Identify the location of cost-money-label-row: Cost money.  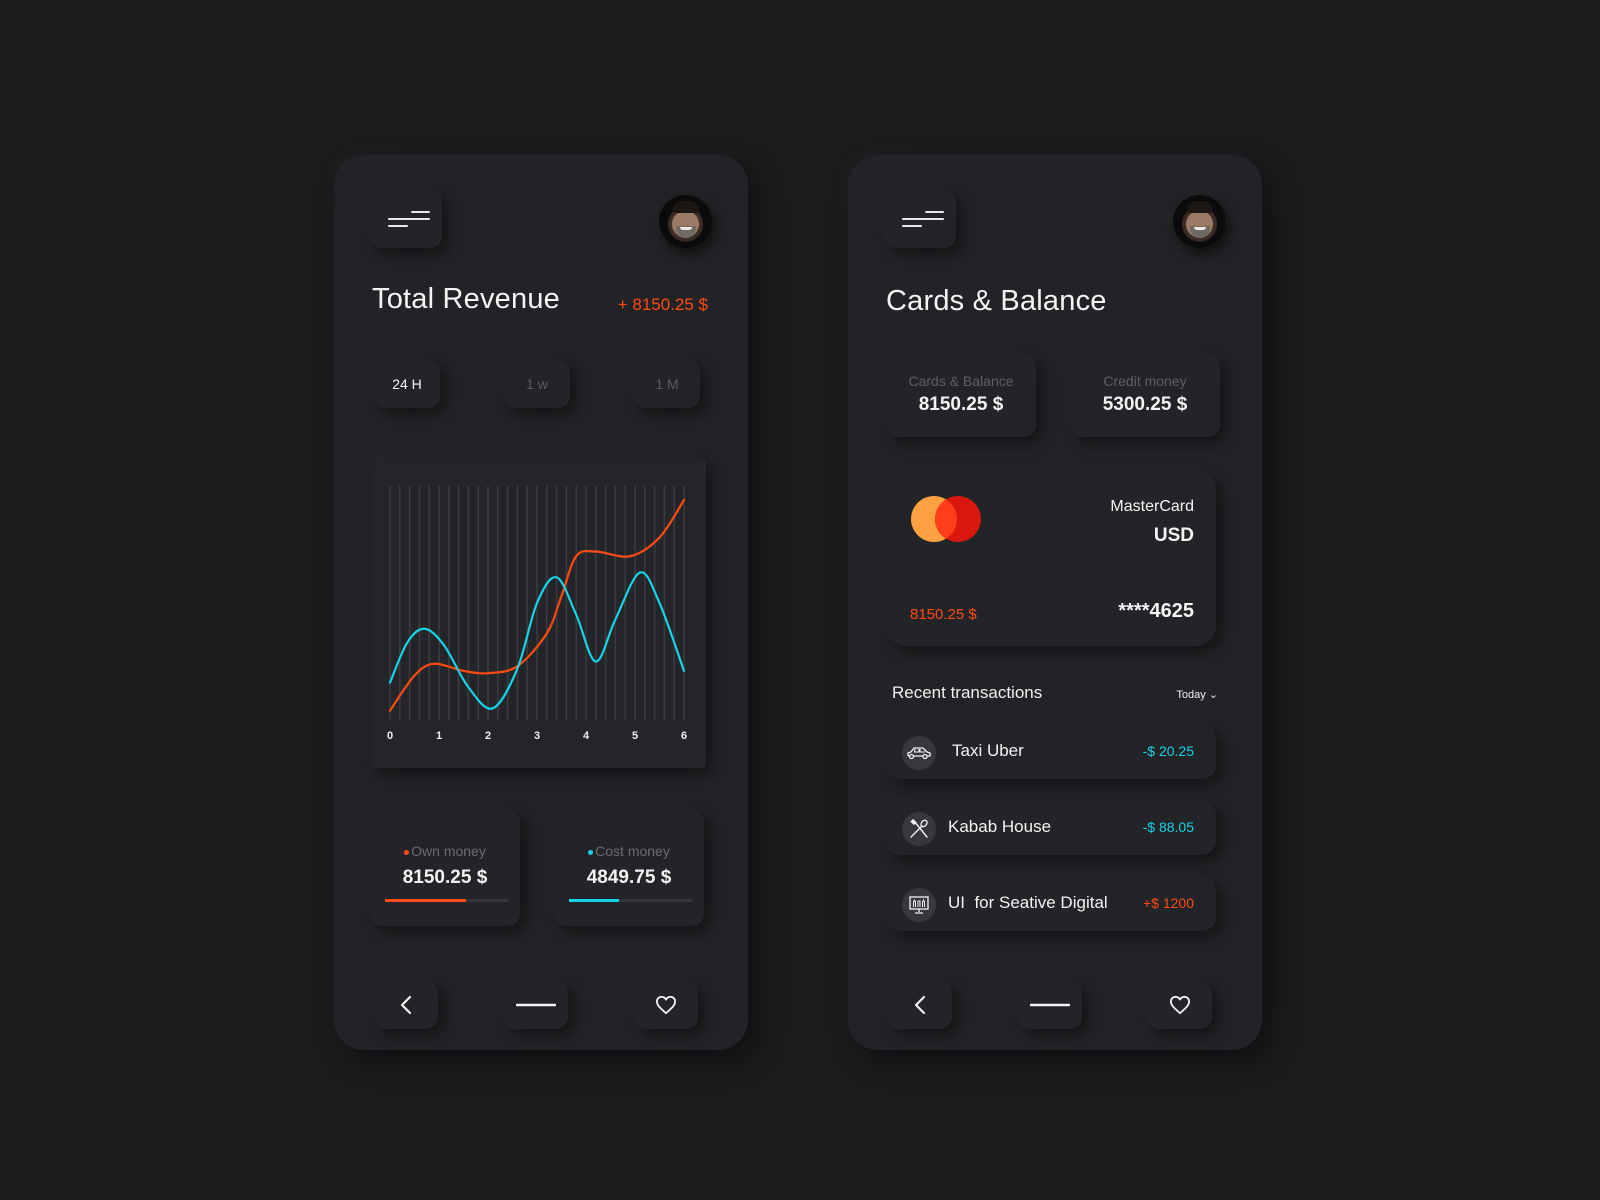
(629, 851).